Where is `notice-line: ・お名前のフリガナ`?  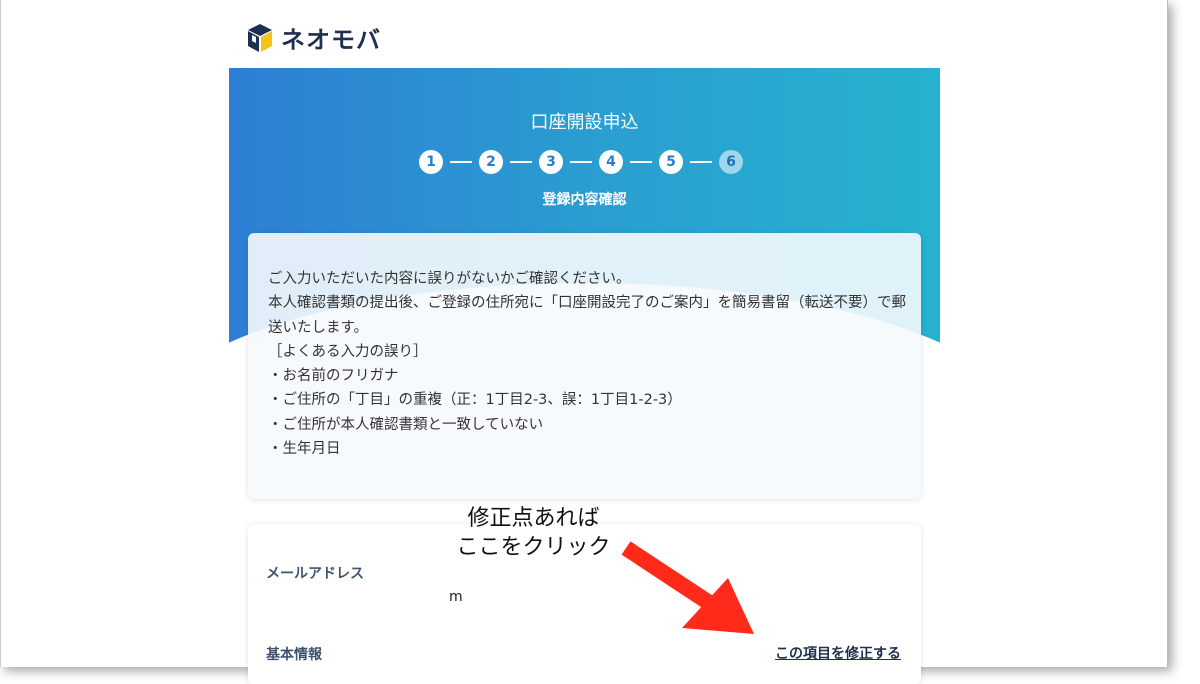
notice-line: ・お名前のフリガナ is located at coordinates (333, 376).